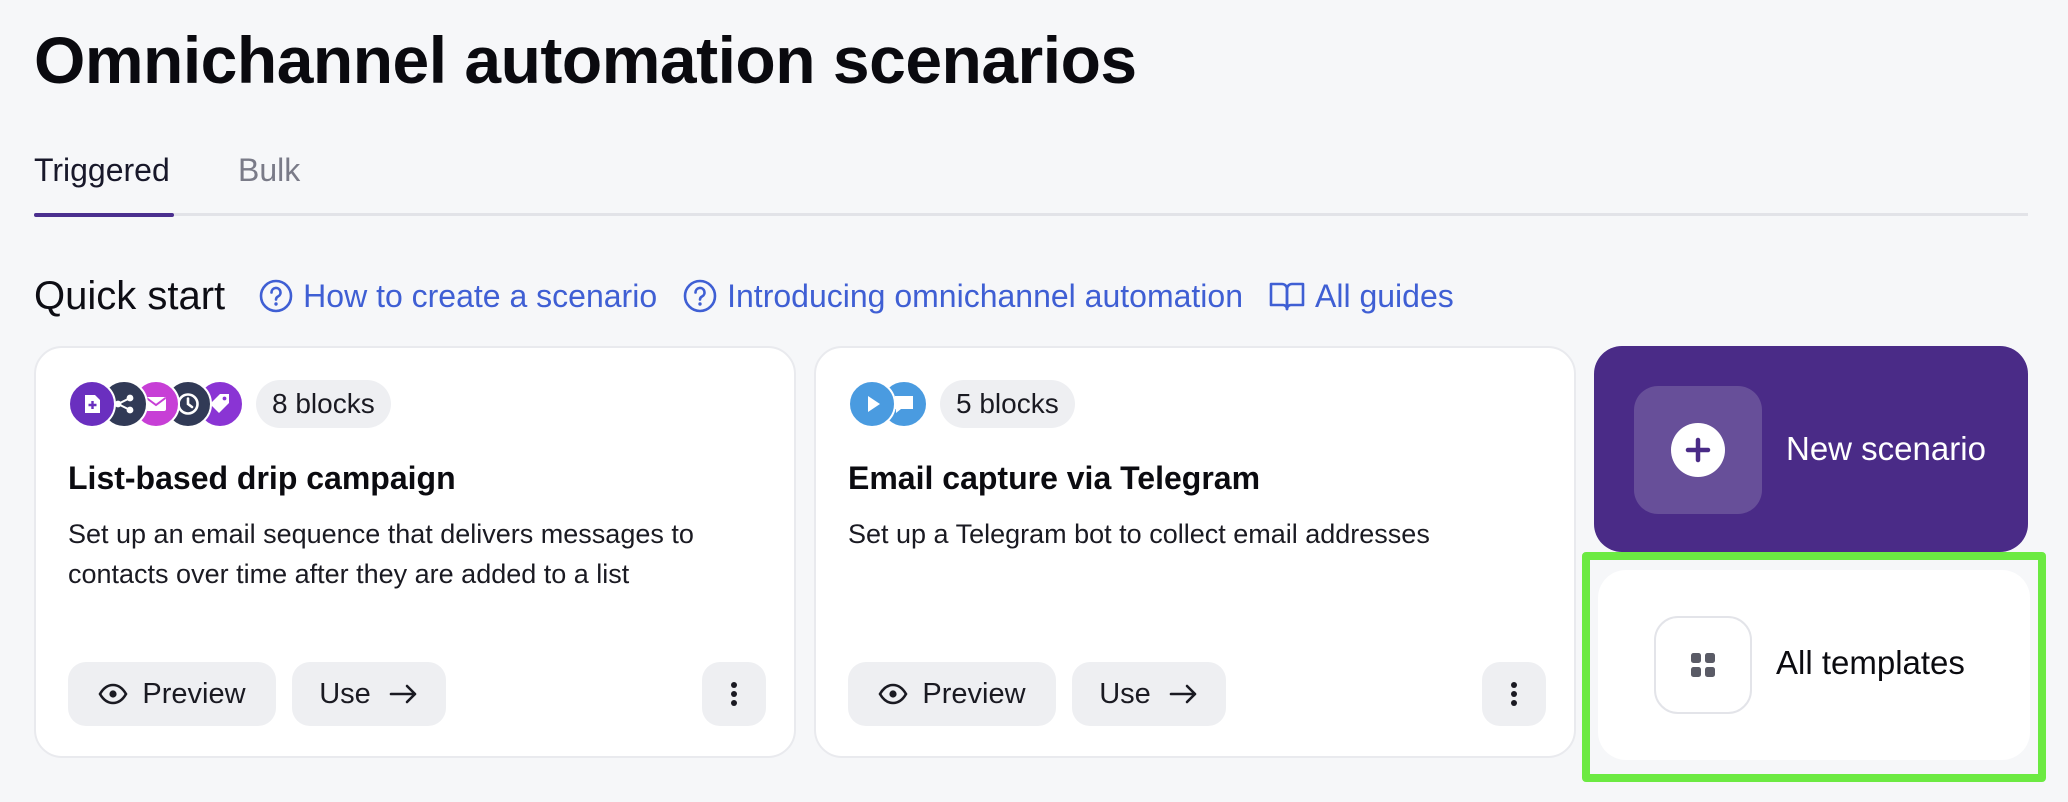 This screenshot has height=802, width=2068. What do you see at coordinates (130, 295) in the screenshot?
I see `quick-start-title: Quick start` at bounding box center [130, 295].